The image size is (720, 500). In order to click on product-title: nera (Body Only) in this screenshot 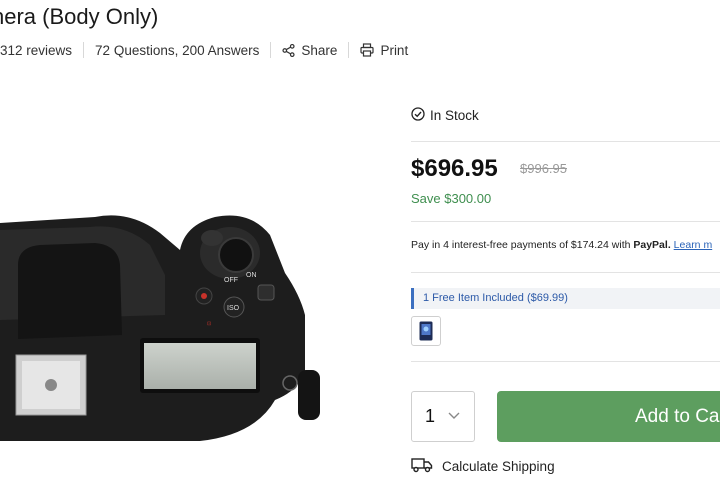, I will do `click(79, 16)`.